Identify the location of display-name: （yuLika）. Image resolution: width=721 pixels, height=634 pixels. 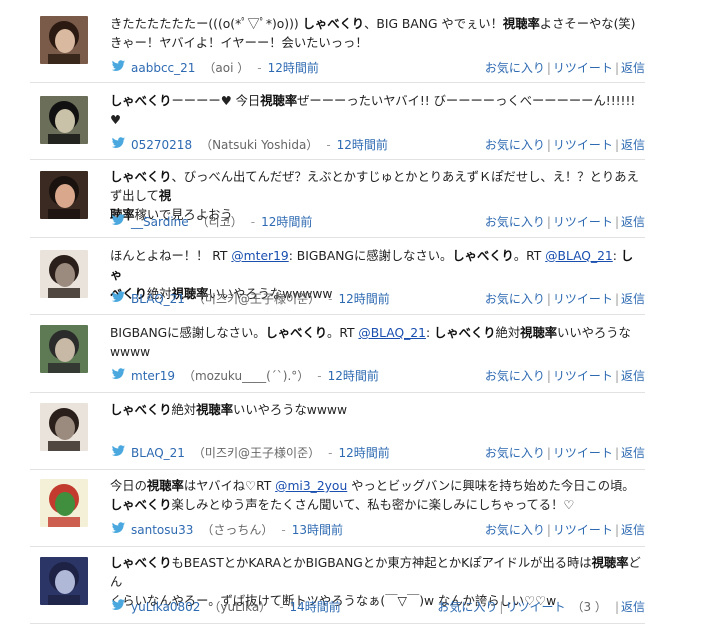
(240, 607).